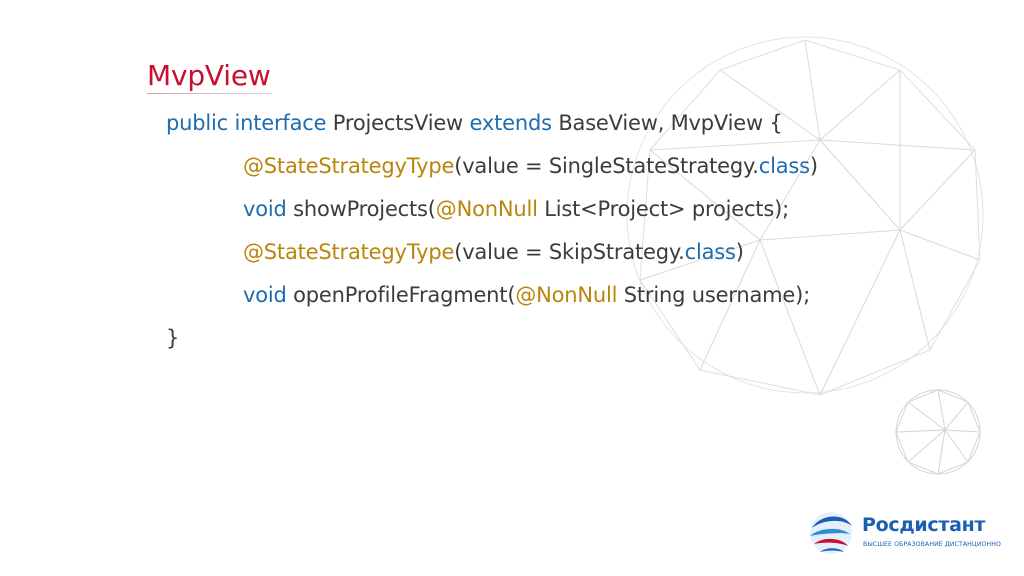 Image resolution: width=1024 pixels, height=576 pixels. I want to click on code-token: (value = SingleStateStrategy., so click(606, 166).